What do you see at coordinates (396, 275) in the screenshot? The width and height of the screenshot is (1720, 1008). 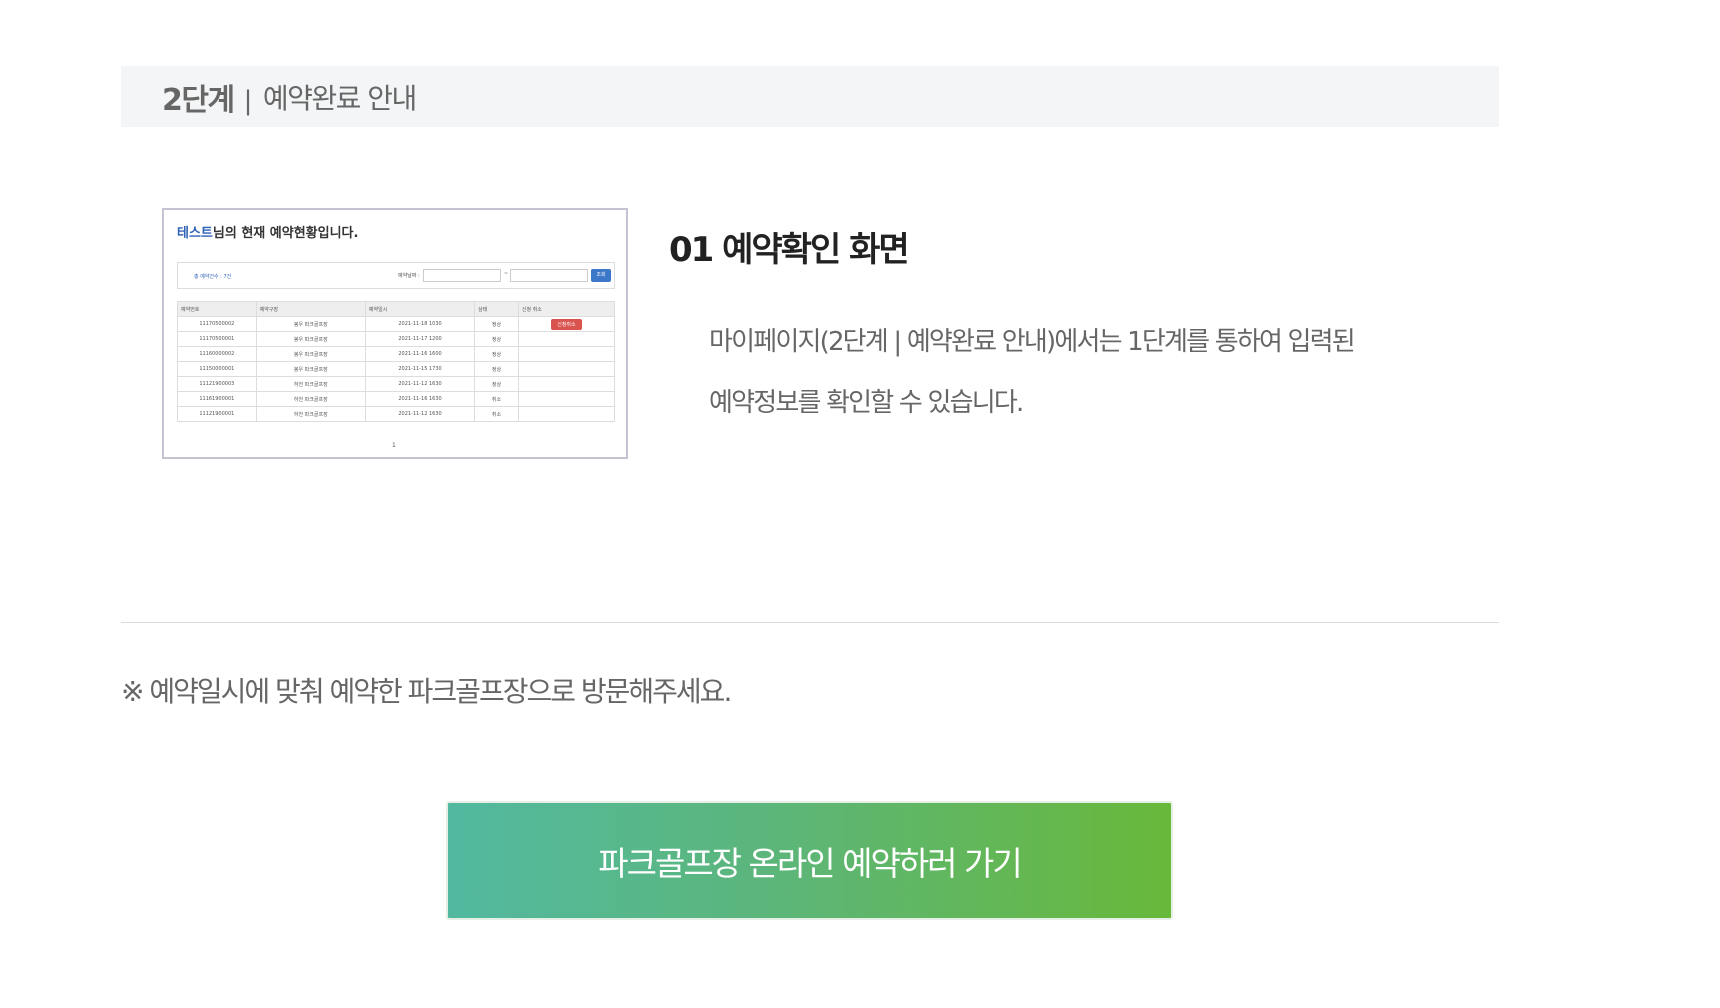 I see `reservation-filter: 총 예약건수 : 7건 예약날짜 : ~ 조회` at bounding box center [396, 275].